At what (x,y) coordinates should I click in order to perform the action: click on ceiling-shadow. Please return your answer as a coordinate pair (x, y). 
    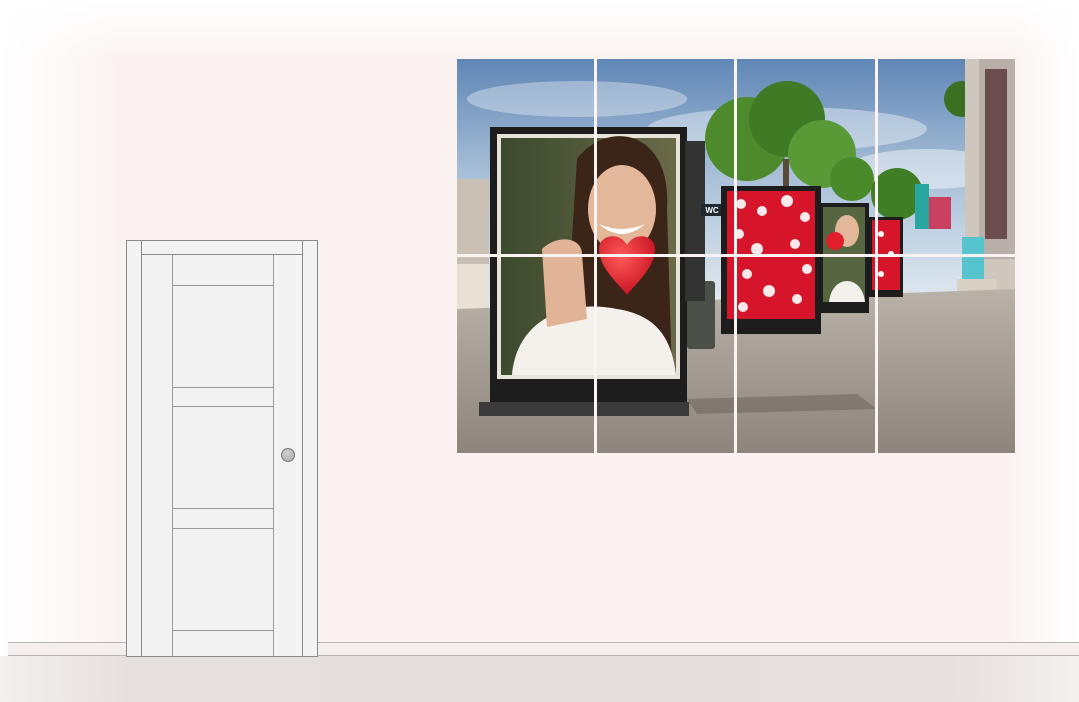
    Looking at the image, I should click on (539, 30).